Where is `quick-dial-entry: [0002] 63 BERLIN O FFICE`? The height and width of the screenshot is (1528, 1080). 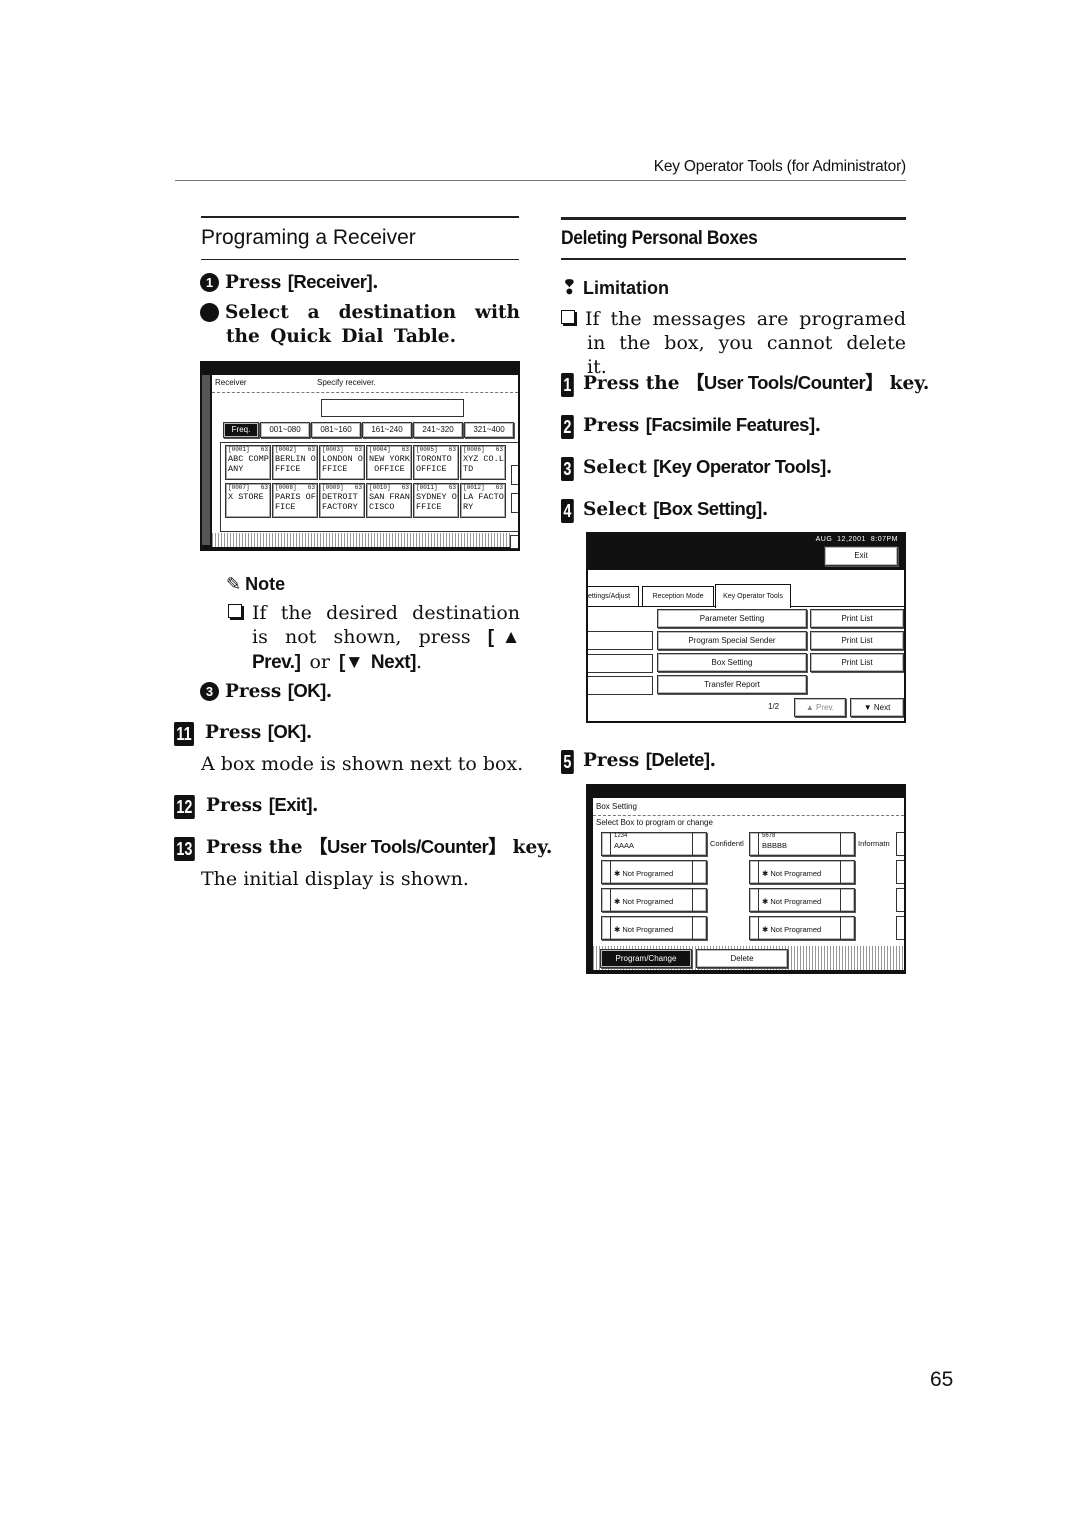 quick-dial-entry: [0002] 63 BERLIN O FFICE is located at coordinates (295, 462).